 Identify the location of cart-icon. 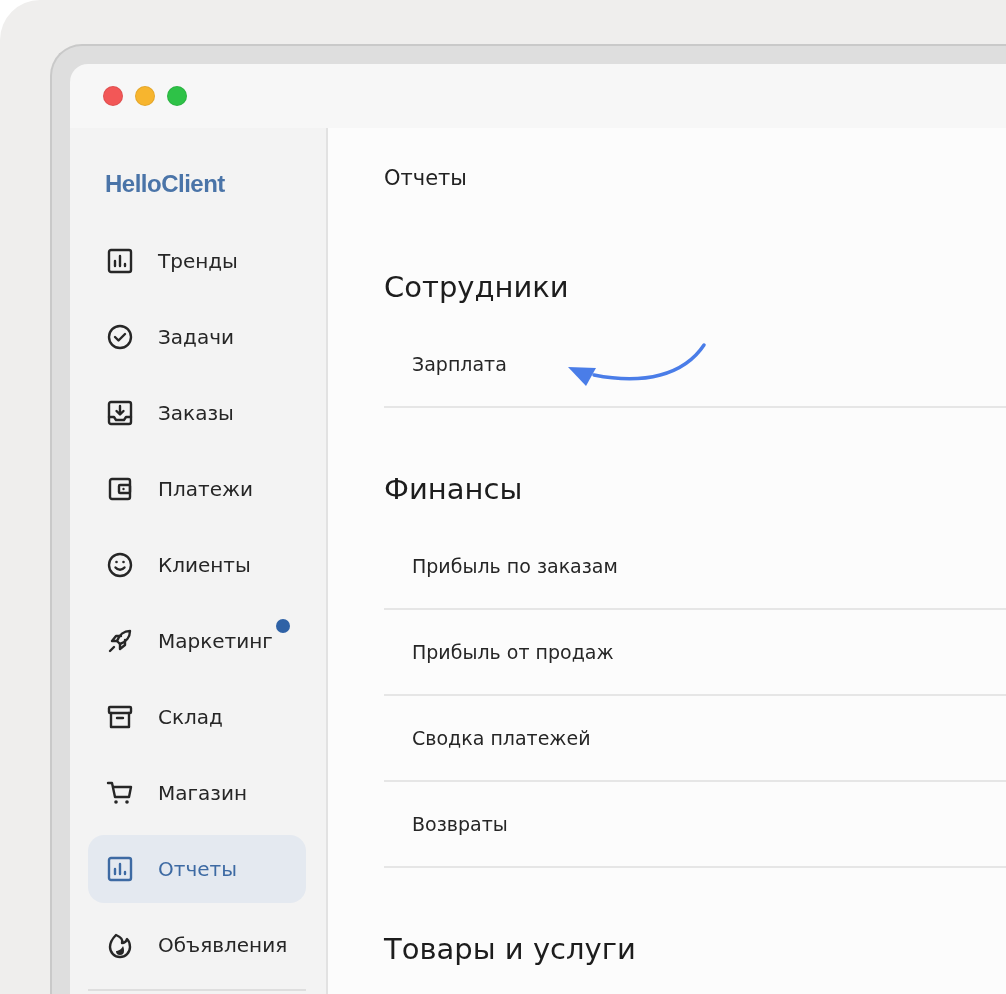
(120, 793).